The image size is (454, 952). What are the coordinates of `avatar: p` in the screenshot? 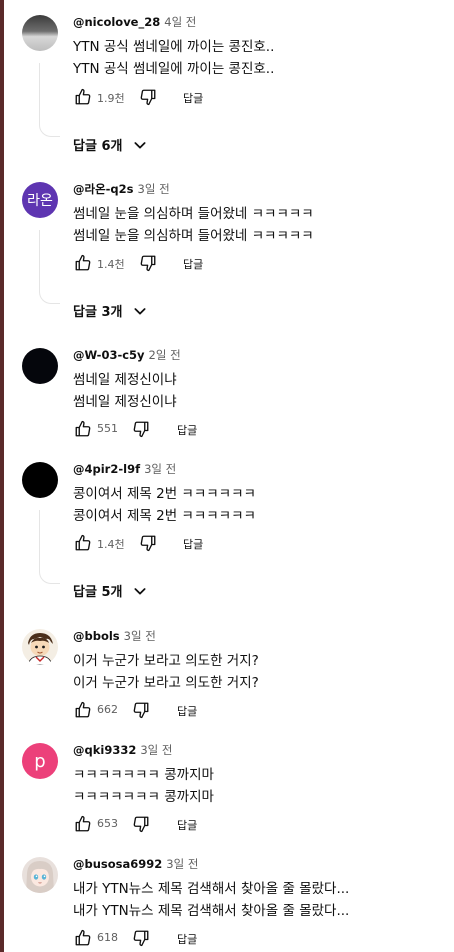 It's located at (40, 761).